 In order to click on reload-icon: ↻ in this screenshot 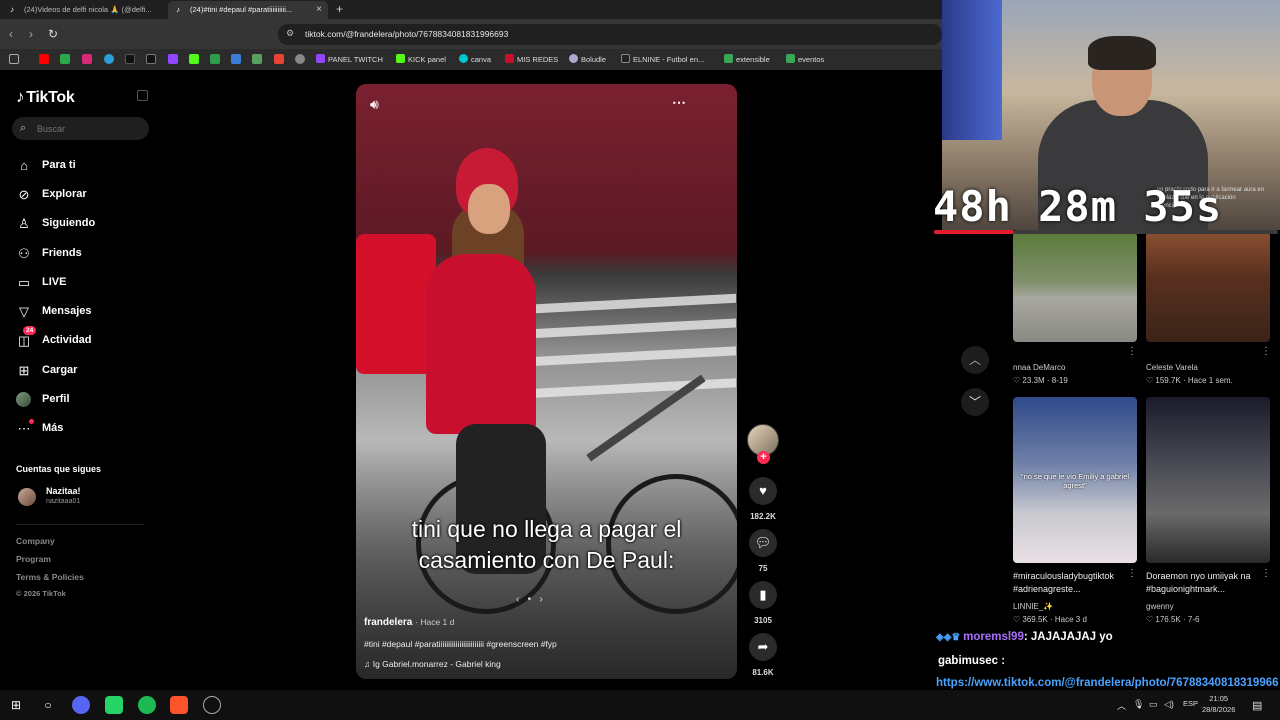, I will do `click(53, 34)`.